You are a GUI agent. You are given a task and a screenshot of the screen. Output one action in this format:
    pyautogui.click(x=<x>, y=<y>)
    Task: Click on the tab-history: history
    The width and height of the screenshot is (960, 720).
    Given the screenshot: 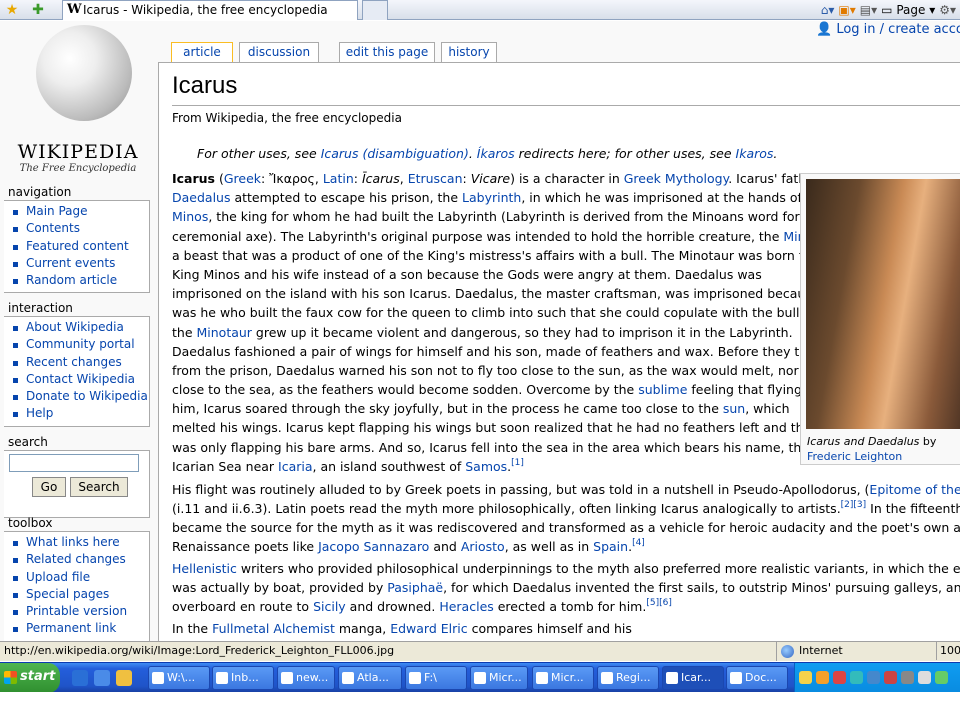 What is the action you would take?
    pyautogui.click(x=469, y=52)
    